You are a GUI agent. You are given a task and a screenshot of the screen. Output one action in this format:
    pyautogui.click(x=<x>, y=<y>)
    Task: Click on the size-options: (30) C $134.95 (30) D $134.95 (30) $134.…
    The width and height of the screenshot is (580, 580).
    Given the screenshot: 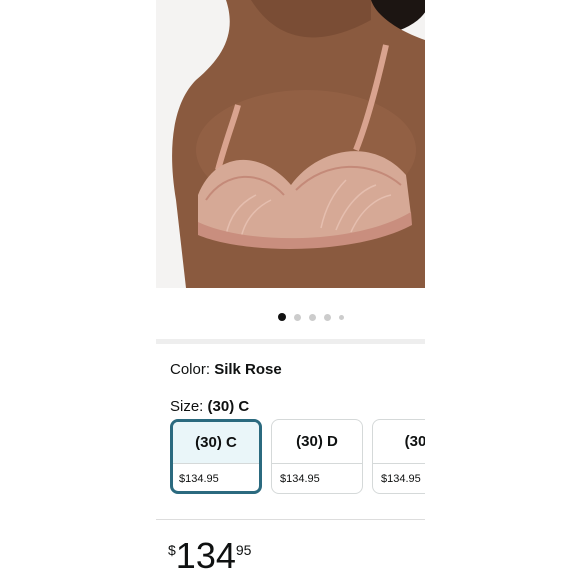 What is the action you would take?
    pyautogui.click(x=297, y=456)
    